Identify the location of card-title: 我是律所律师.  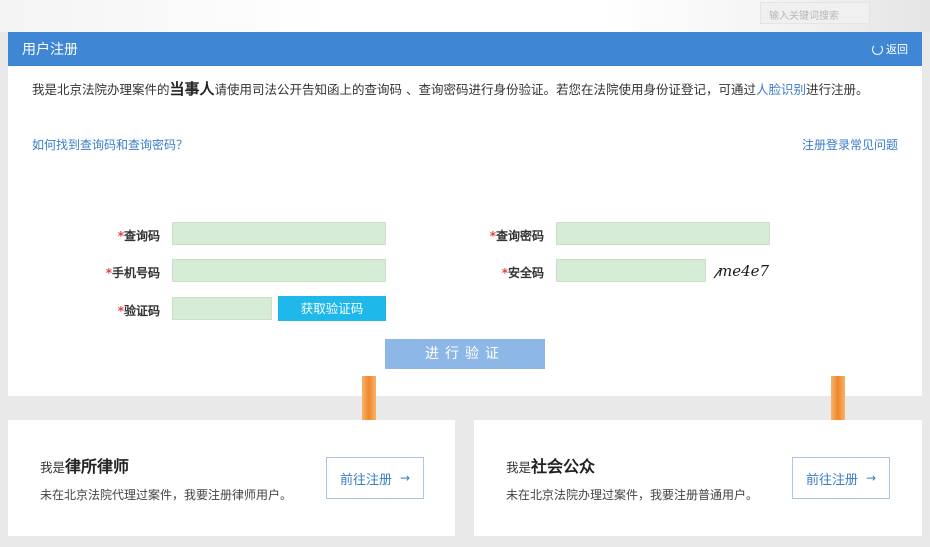
(84, 465).